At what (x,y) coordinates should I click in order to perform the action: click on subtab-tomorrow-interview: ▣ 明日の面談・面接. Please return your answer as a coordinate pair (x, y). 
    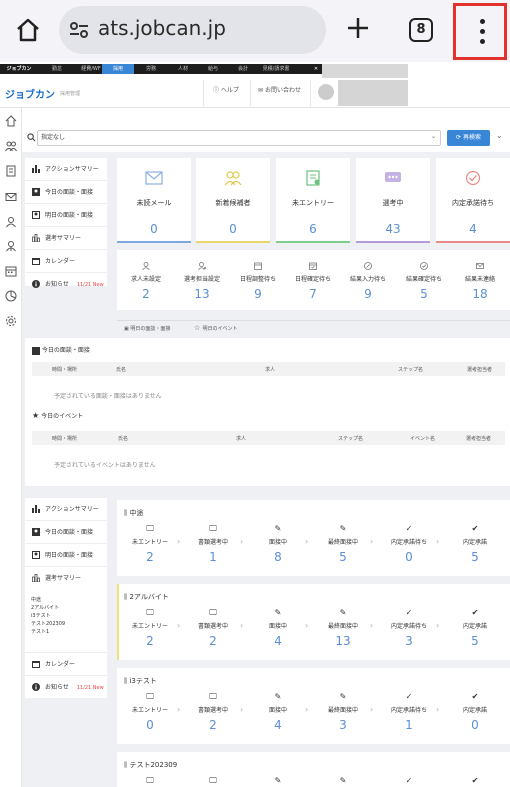
    Looking at the image, I should click on (147, 328).